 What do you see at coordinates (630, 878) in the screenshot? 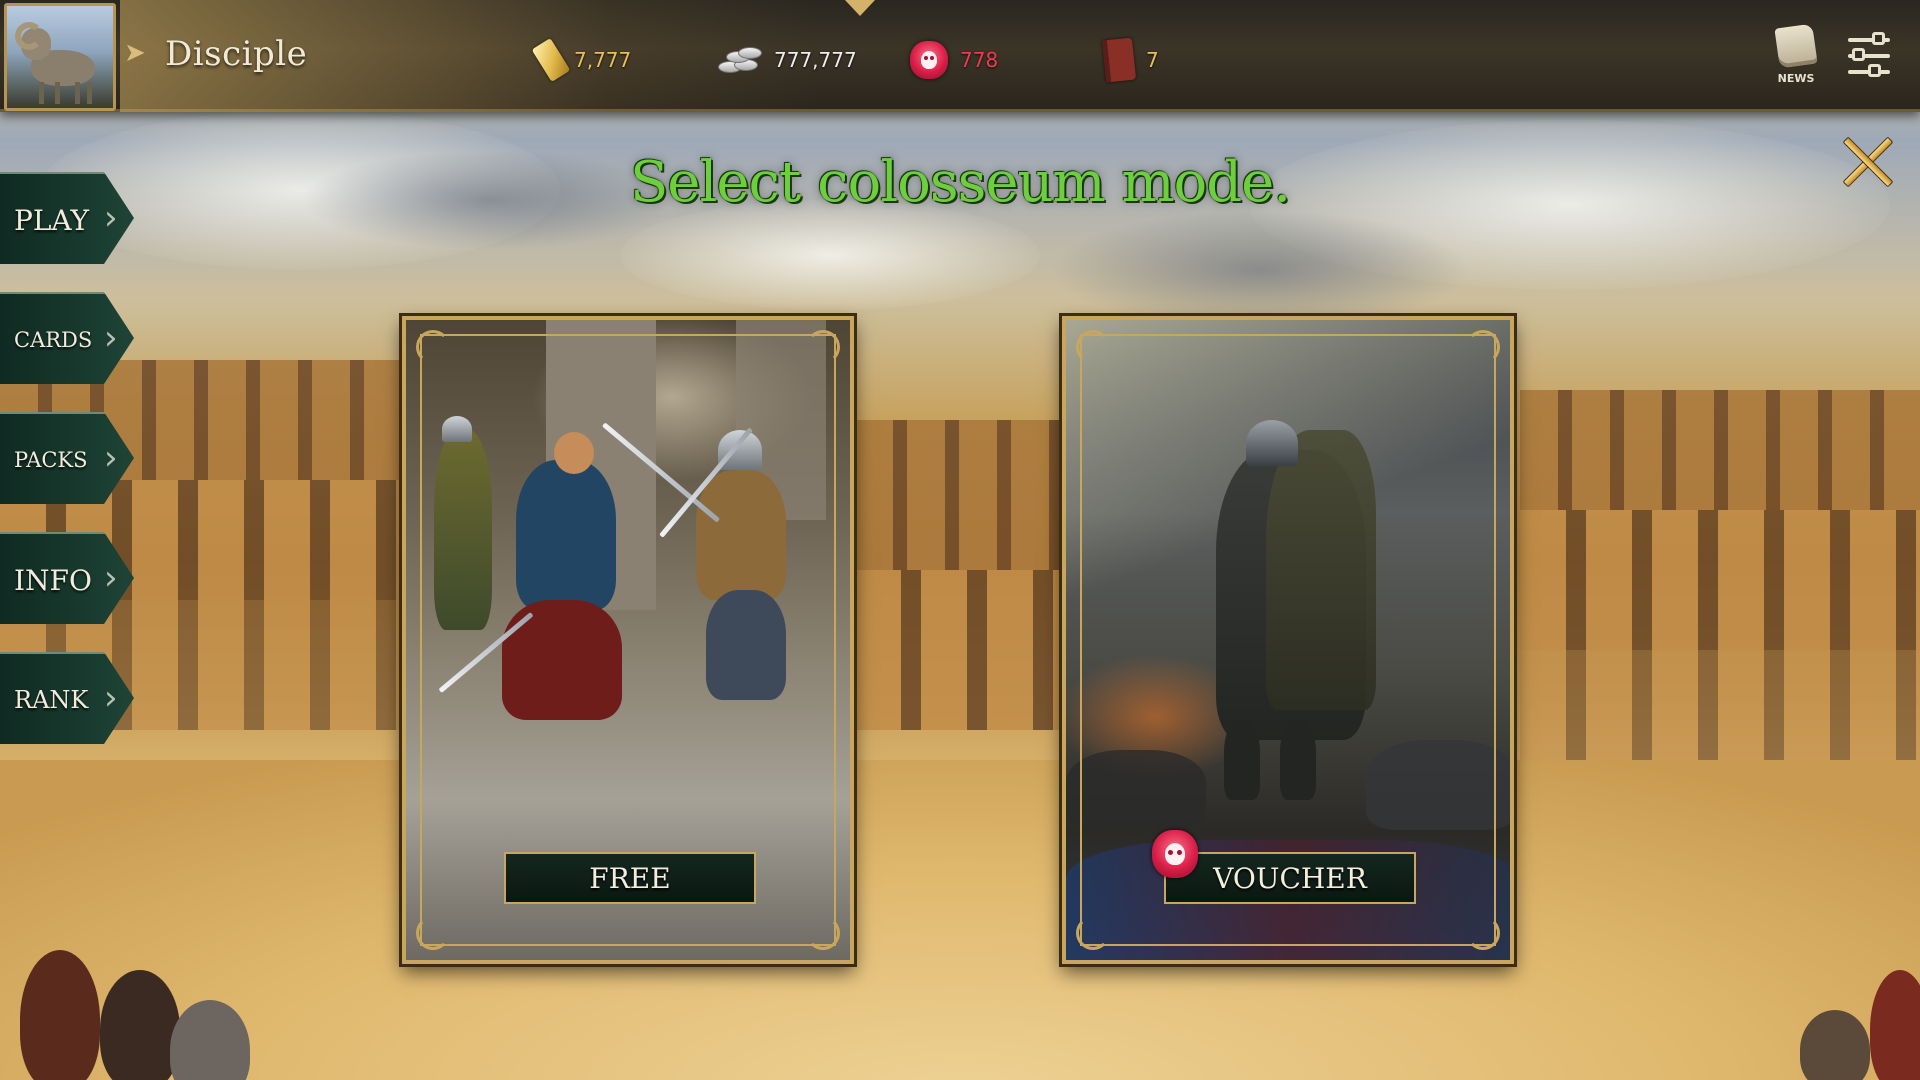
I see `free-mode-label: FREE` at bounding box center [630, 878].